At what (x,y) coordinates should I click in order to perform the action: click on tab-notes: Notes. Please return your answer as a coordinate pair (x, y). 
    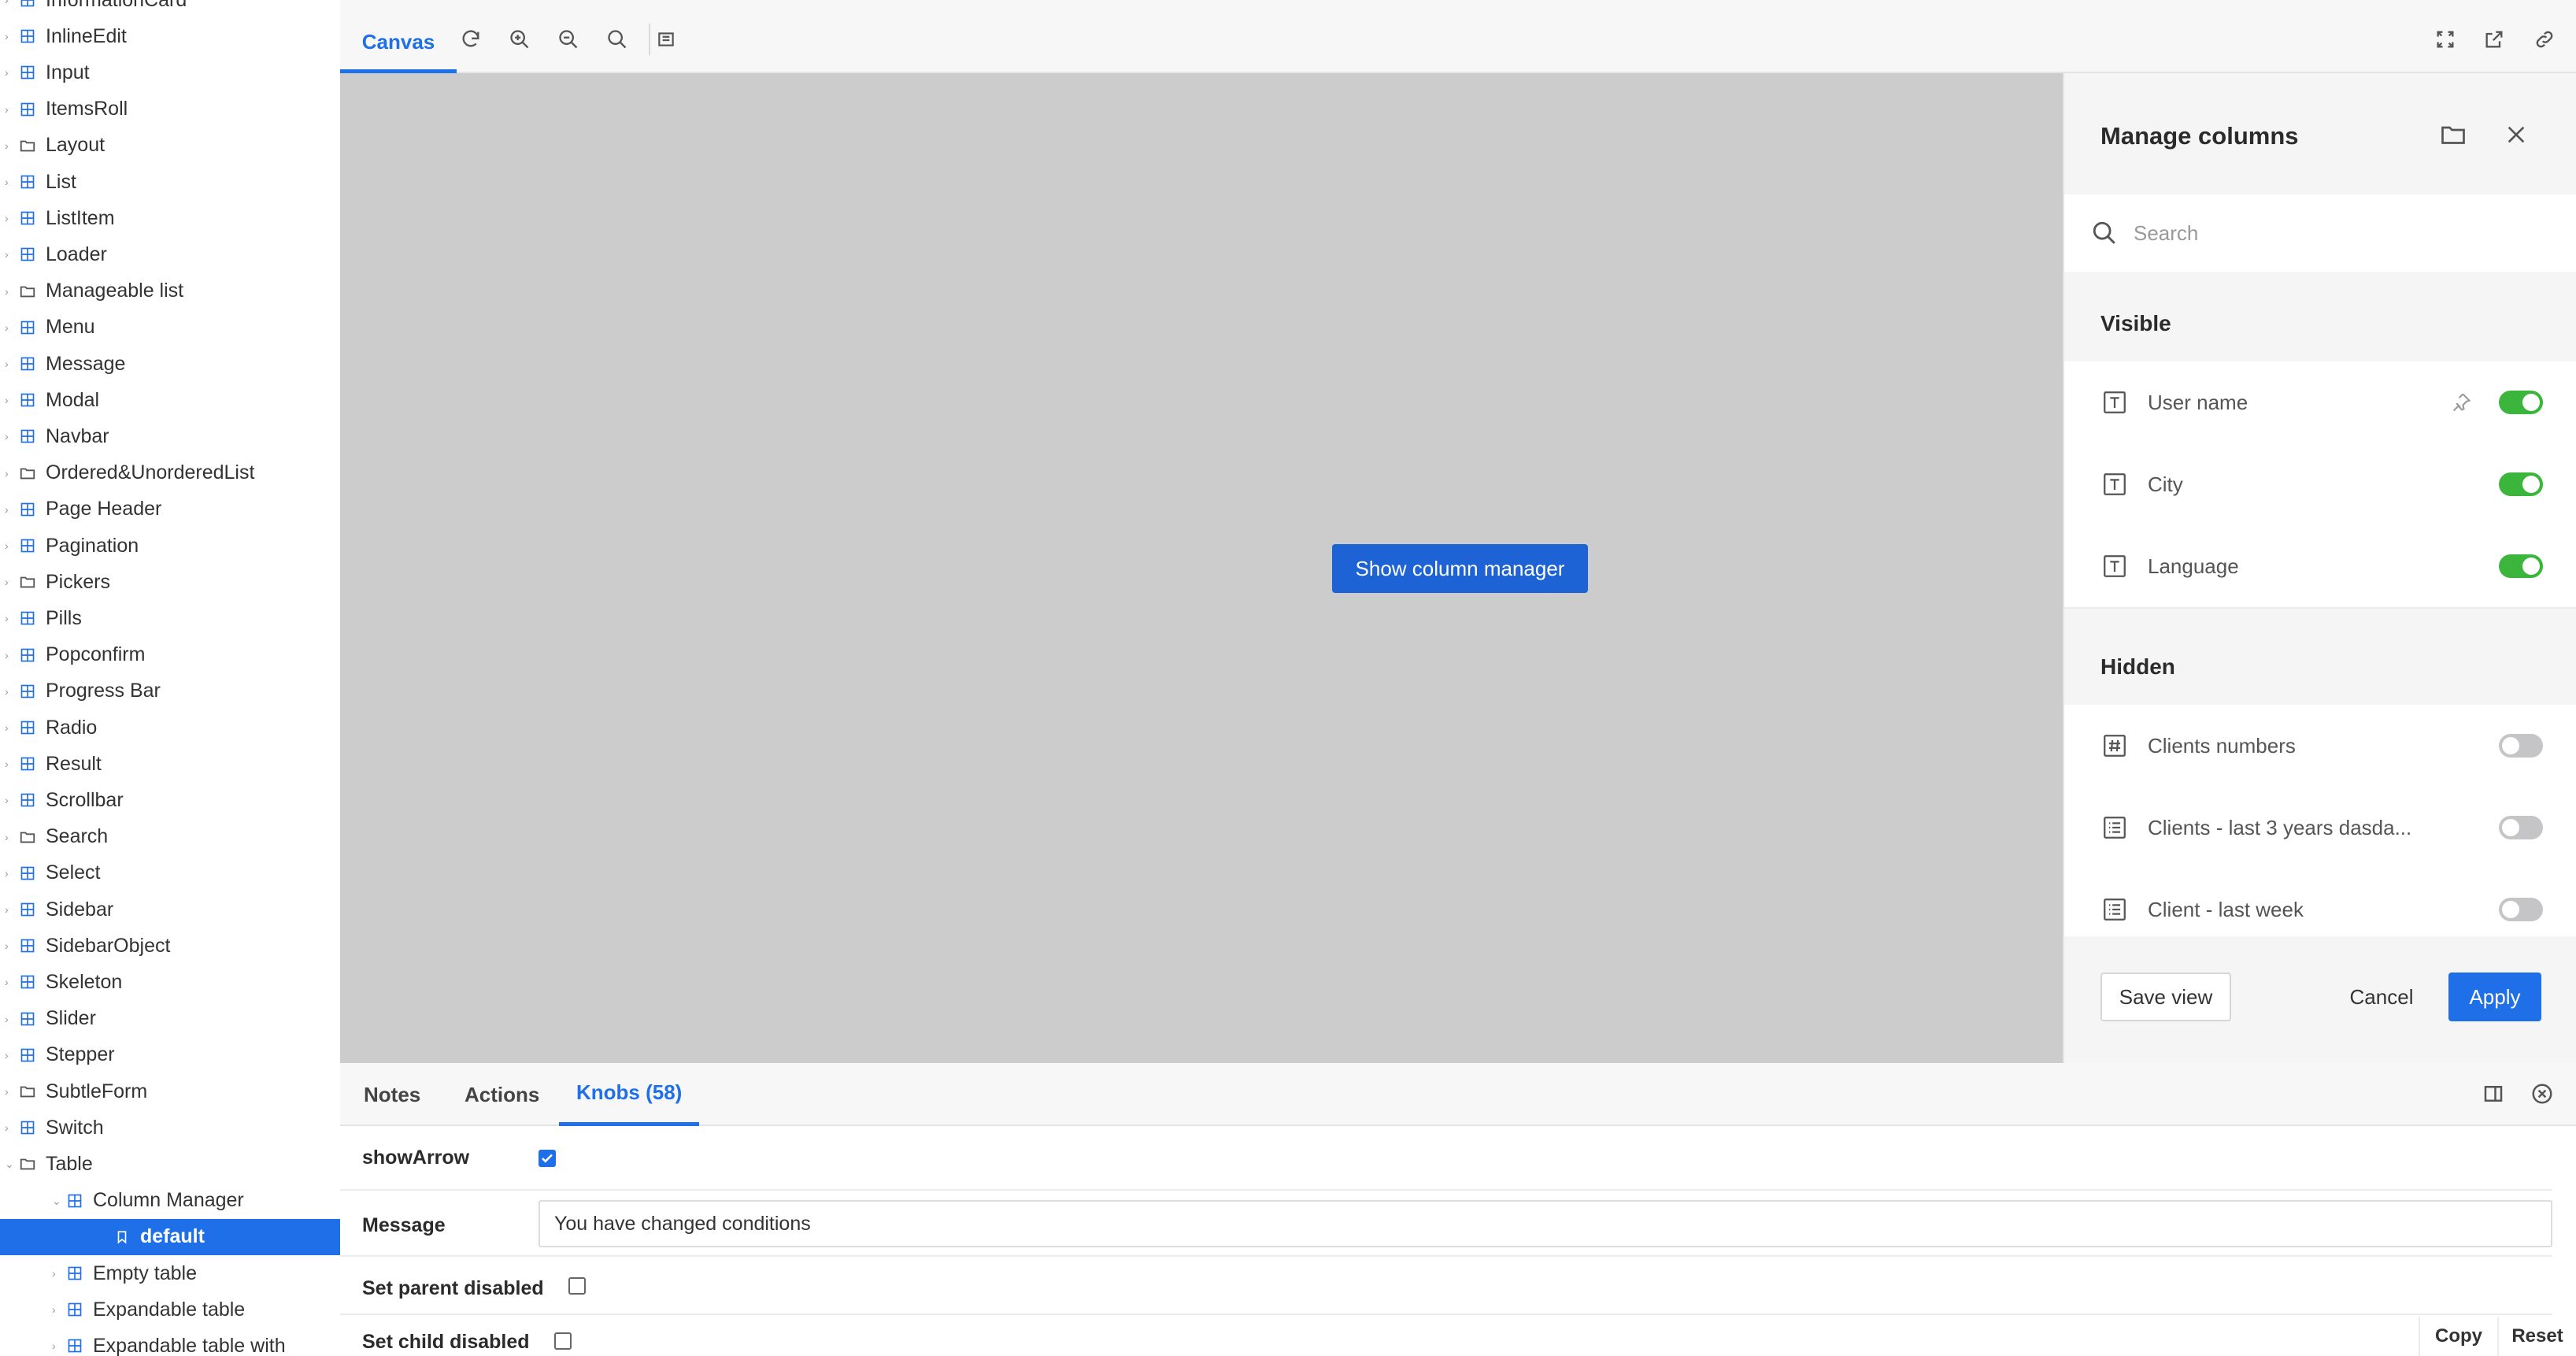
    Looking at the image, I should click on (392, 1094).